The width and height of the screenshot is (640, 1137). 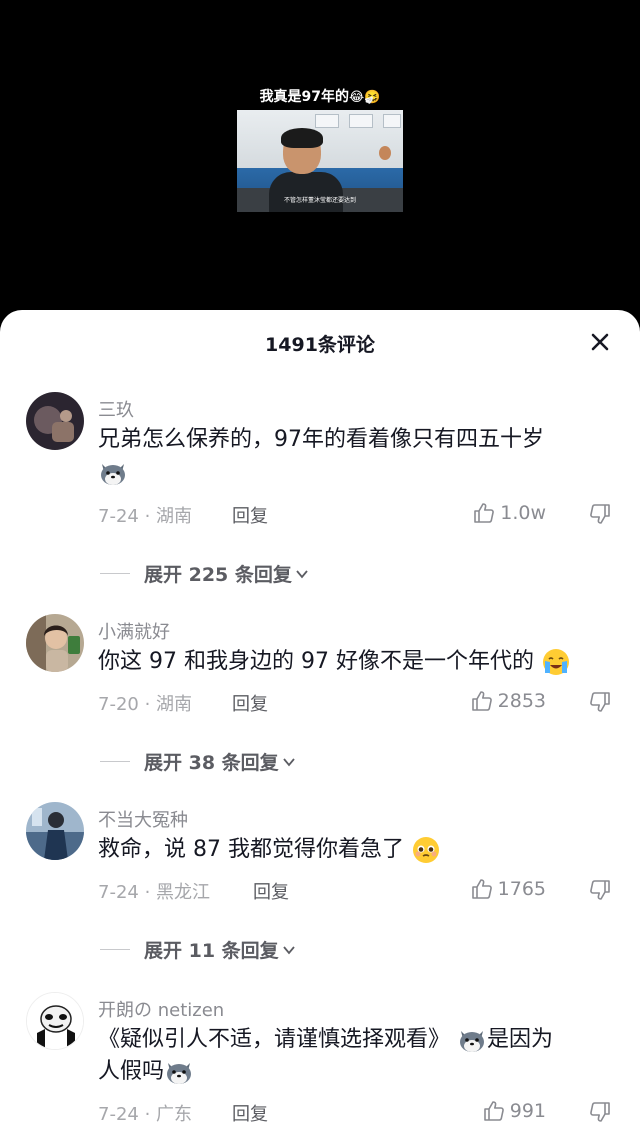 What do you see at coordinates (319, 200) in the screenshot?
I see `video-subtitle: 不管怎样董沐莹都还要达到` at bounding box center [319, 200].